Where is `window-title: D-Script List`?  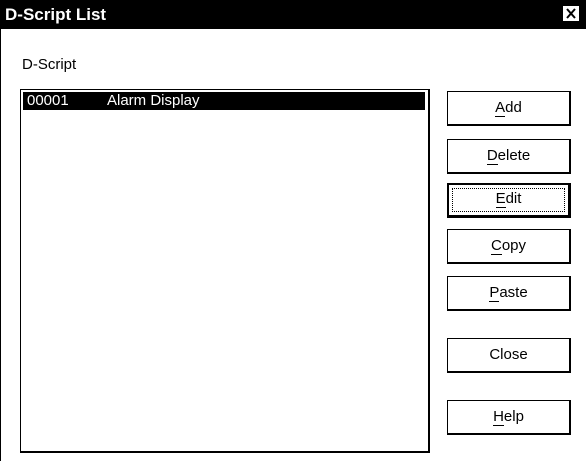
window-title: D-Script List is located at coordinates (56, 14).